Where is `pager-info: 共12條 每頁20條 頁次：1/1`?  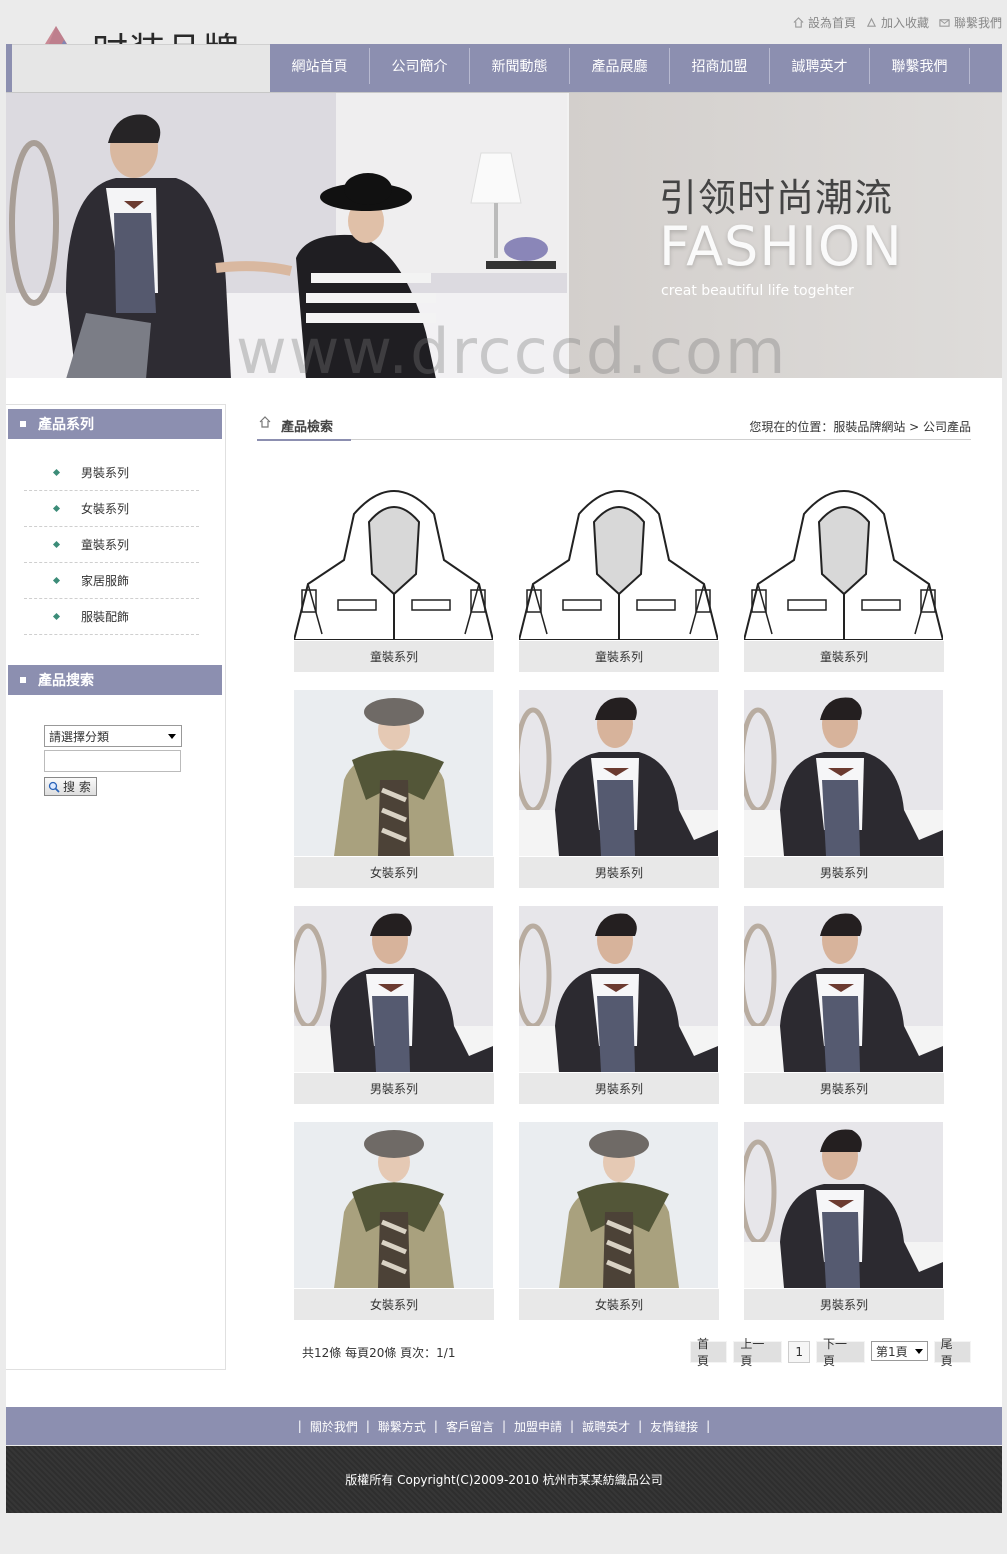
pager-info: 共12條 每頁20條 頁次：1/1 is located at coordinates (379, 1353).